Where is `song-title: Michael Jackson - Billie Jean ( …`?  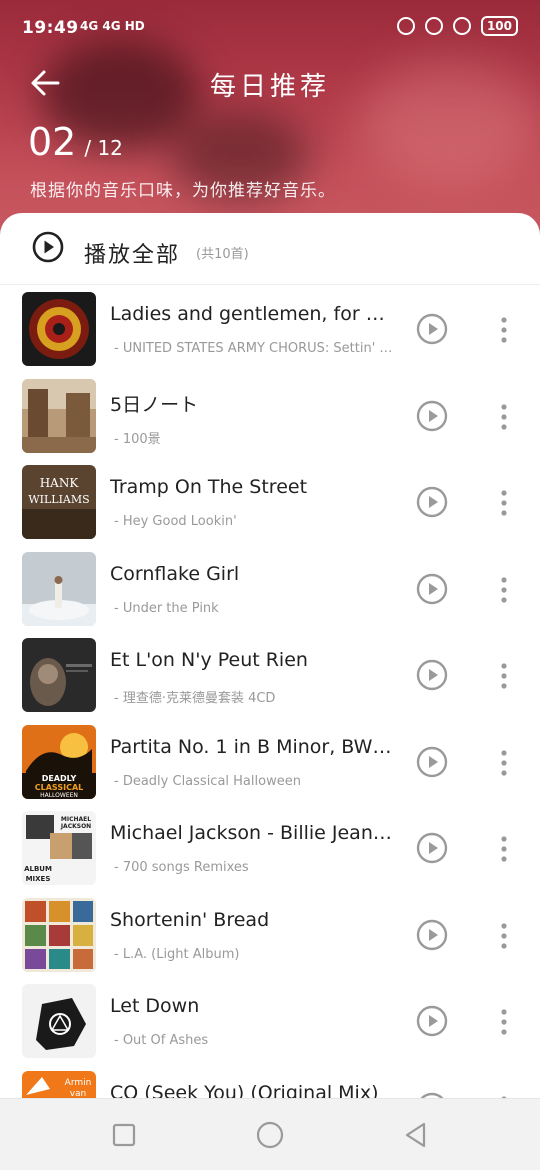 song-title: Michael Jackson - Billie Jean ( … is located at coordinates (252, 833).